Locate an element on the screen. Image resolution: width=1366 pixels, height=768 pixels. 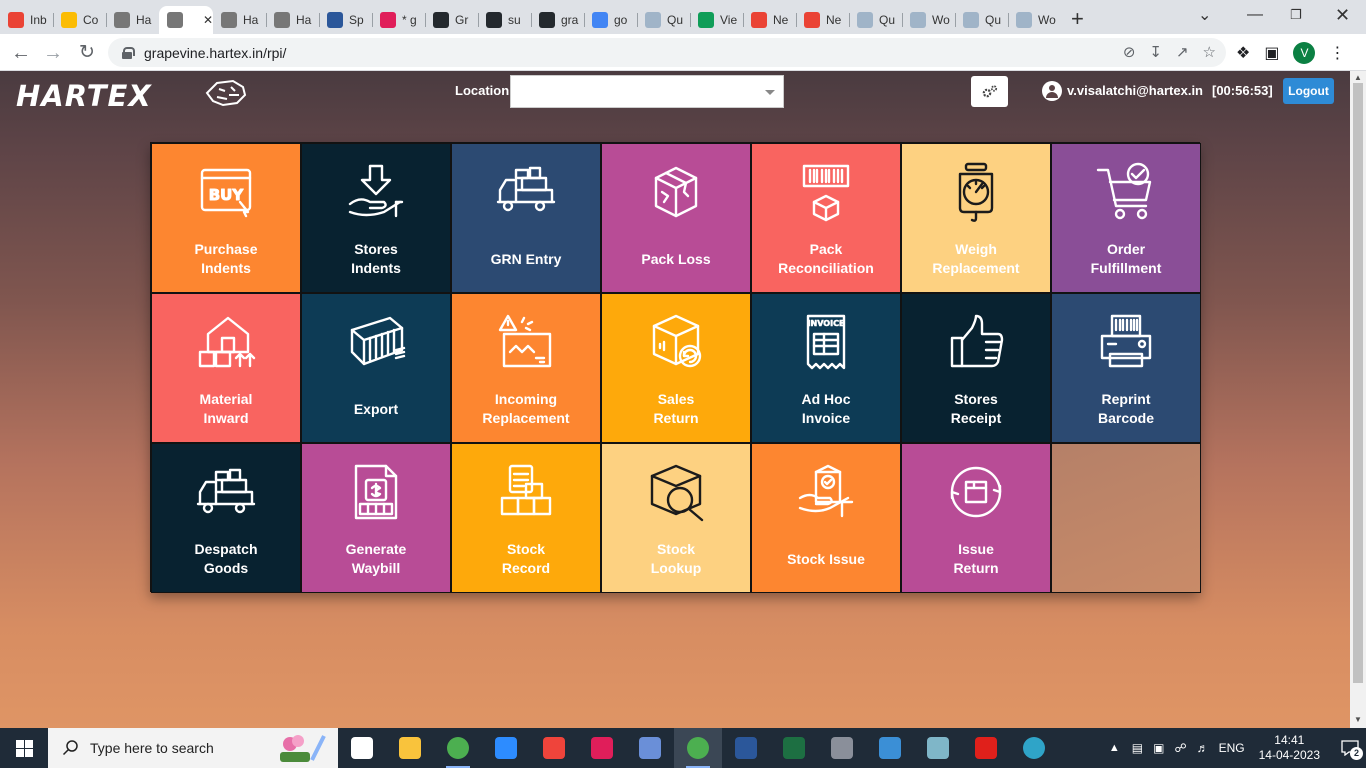
network-icon: ▤ is located at coordinates (1137, 748).